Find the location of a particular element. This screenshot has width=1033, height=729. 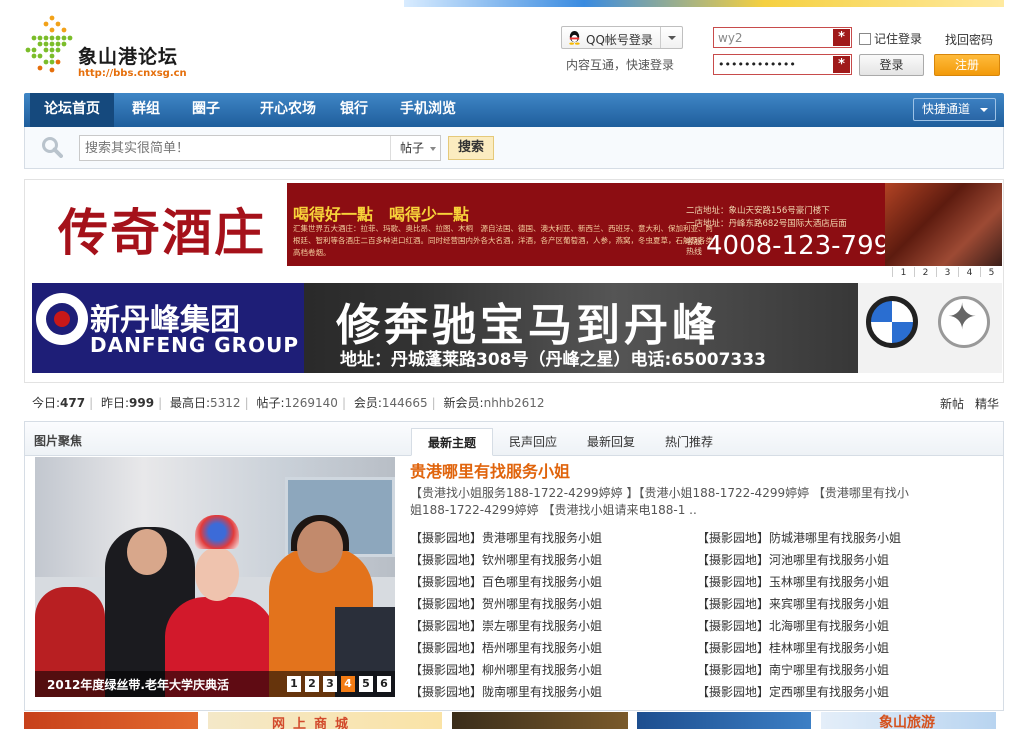

teaser-label: 象山旅游 is located at coordinates (907, 722).